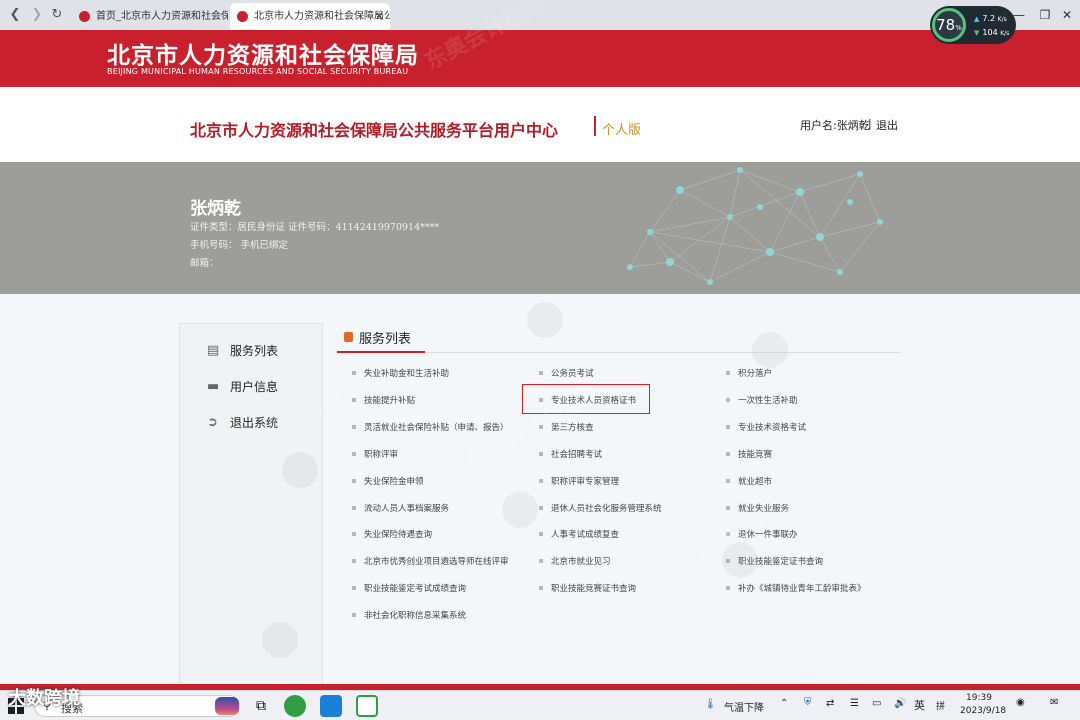 This screenshot has width=1080, height=720. Describe the element at coordinates (15, 15) in the screenshot. I see `back-icon: ❮` at that location.